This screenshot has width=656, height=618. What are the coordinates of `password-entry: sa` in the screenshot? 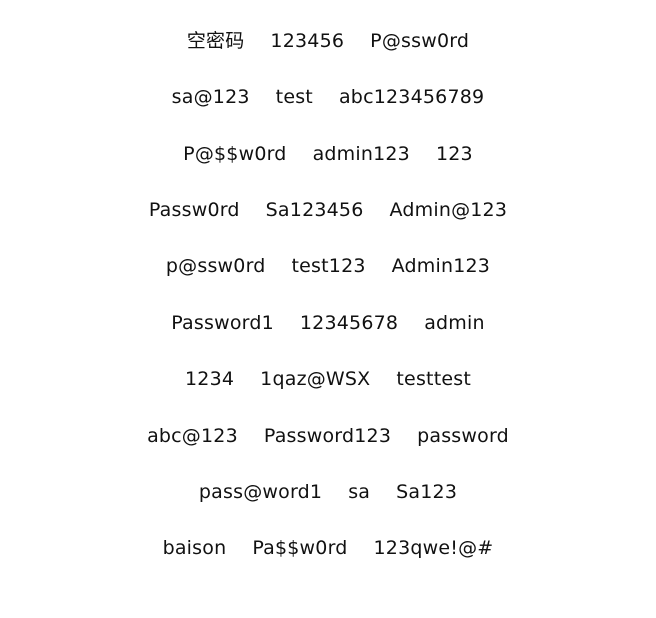 It's located at (359, 491).